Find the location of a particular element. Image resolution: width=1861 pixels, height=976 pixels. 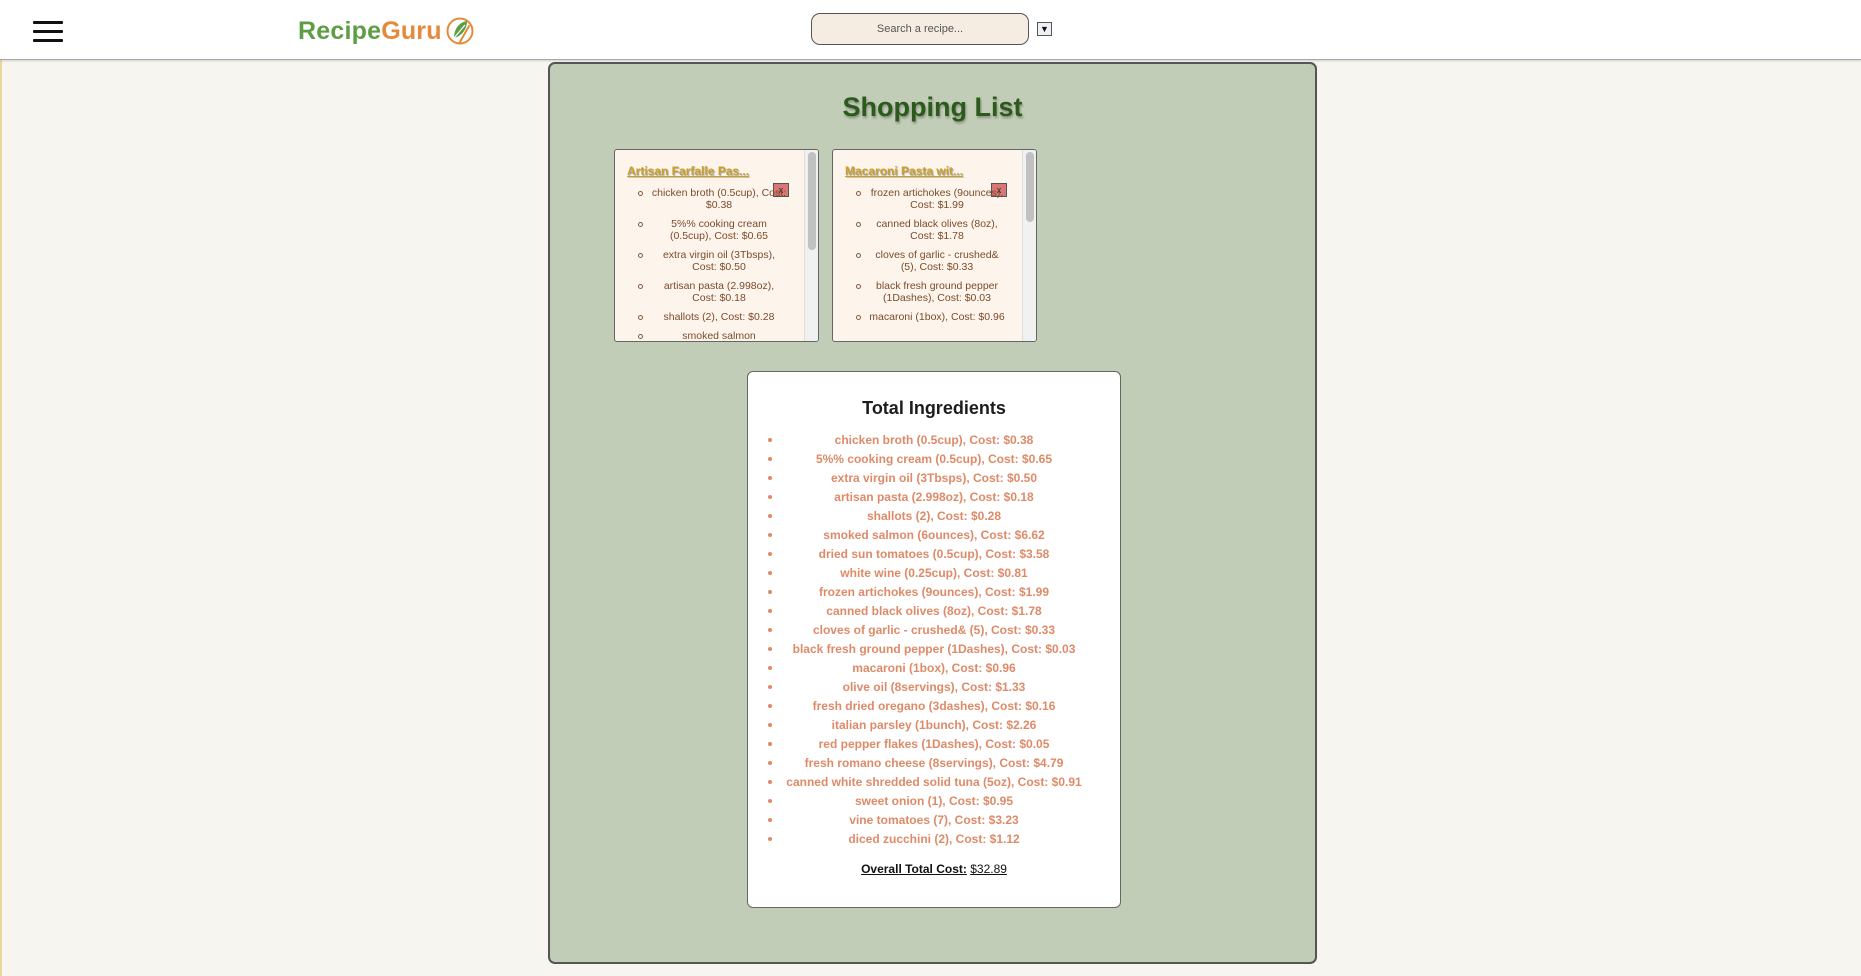

total-ingredient-item: frozen artichokes (9ounces), Cost: $1.99 is located at coordinates (934, 594).